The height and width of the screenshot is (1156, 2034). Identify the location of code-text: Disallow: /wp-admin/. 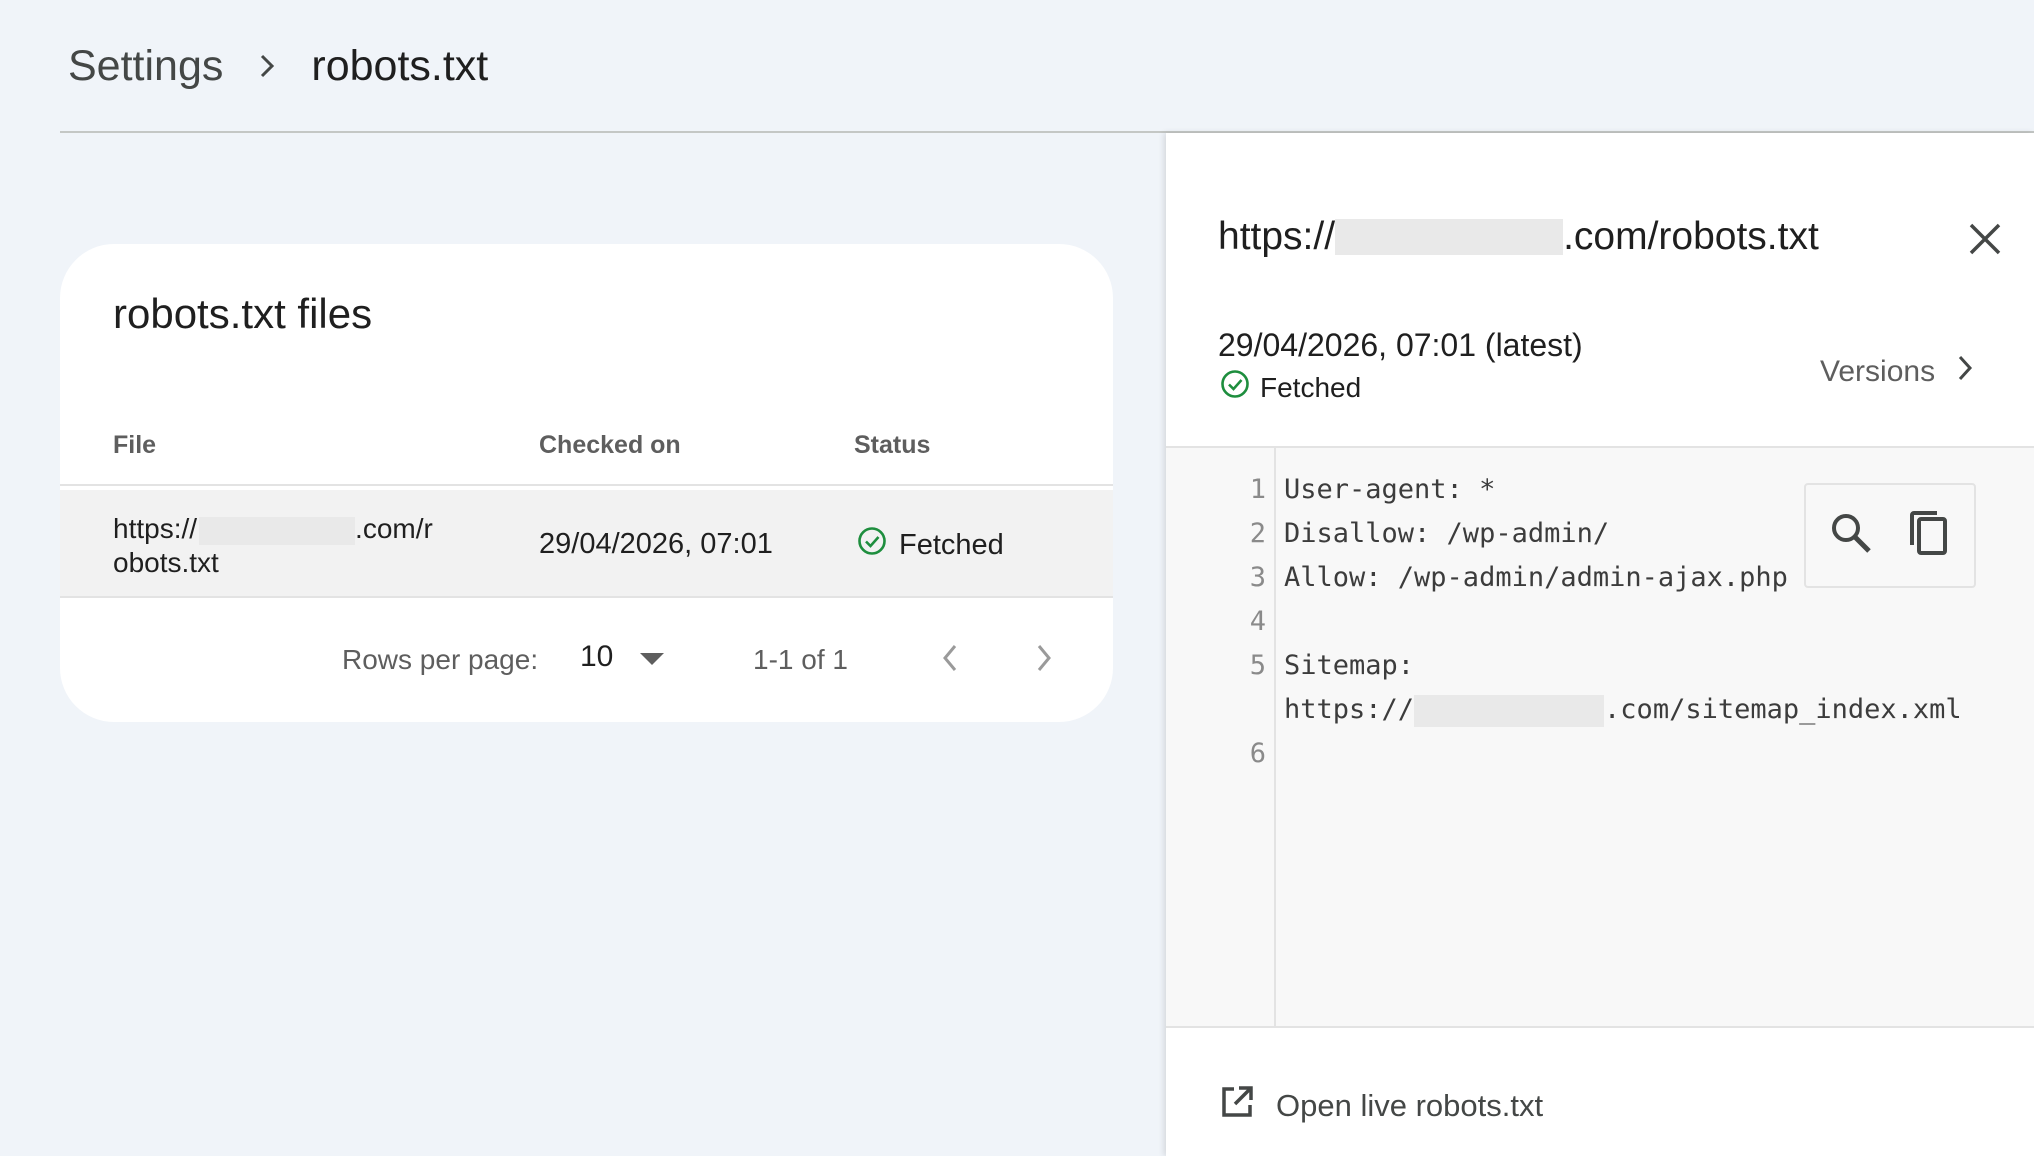
(1447, 533).